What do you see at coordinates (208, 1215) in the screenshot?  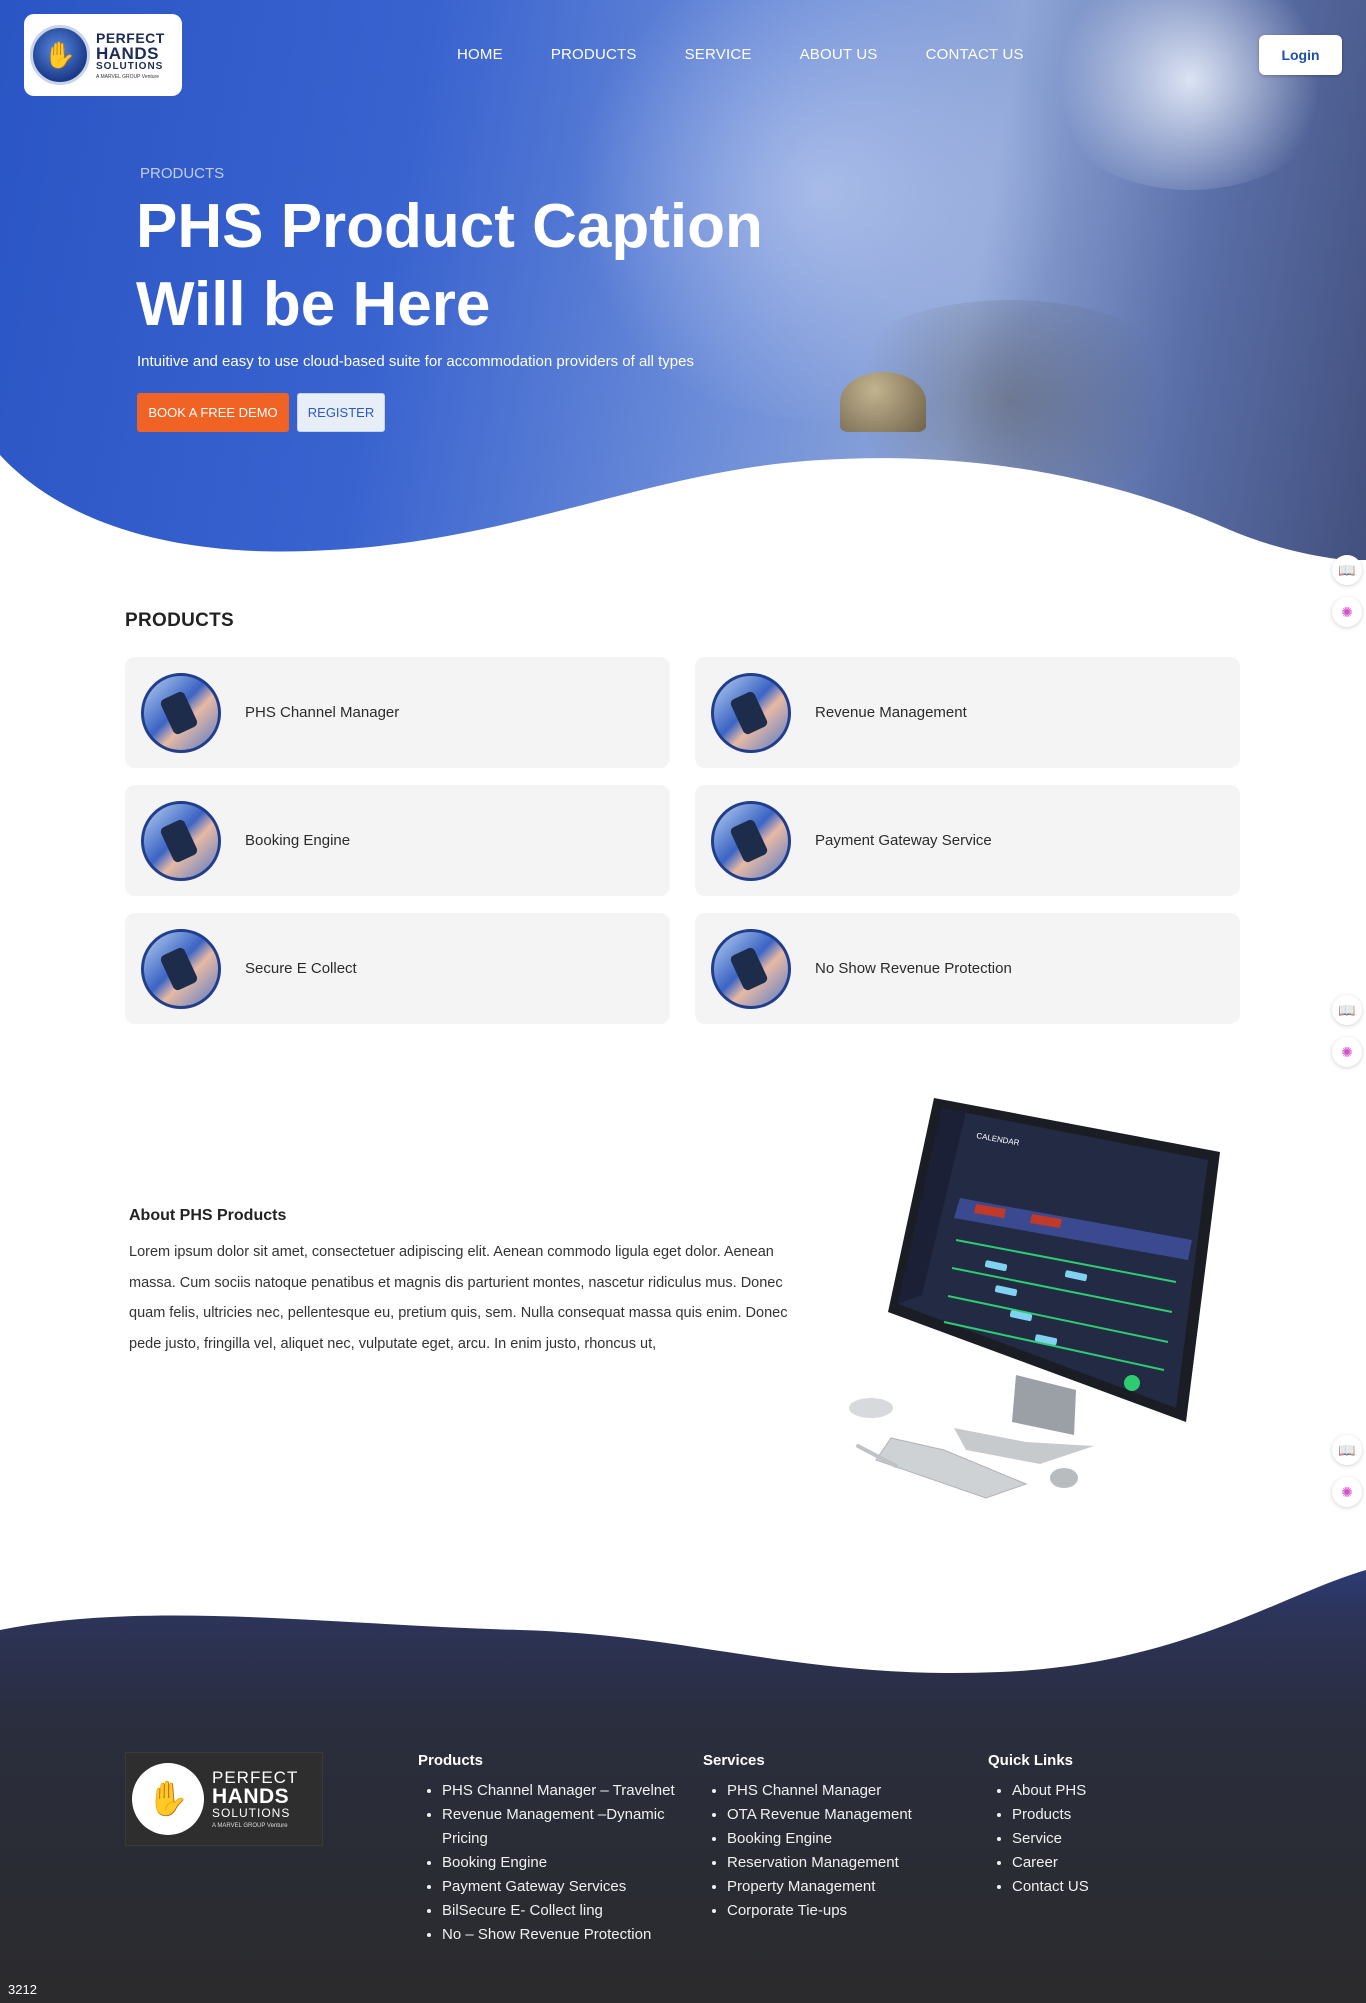 I see `about-title: About PHS Products` at bounding box center [208, 1215].